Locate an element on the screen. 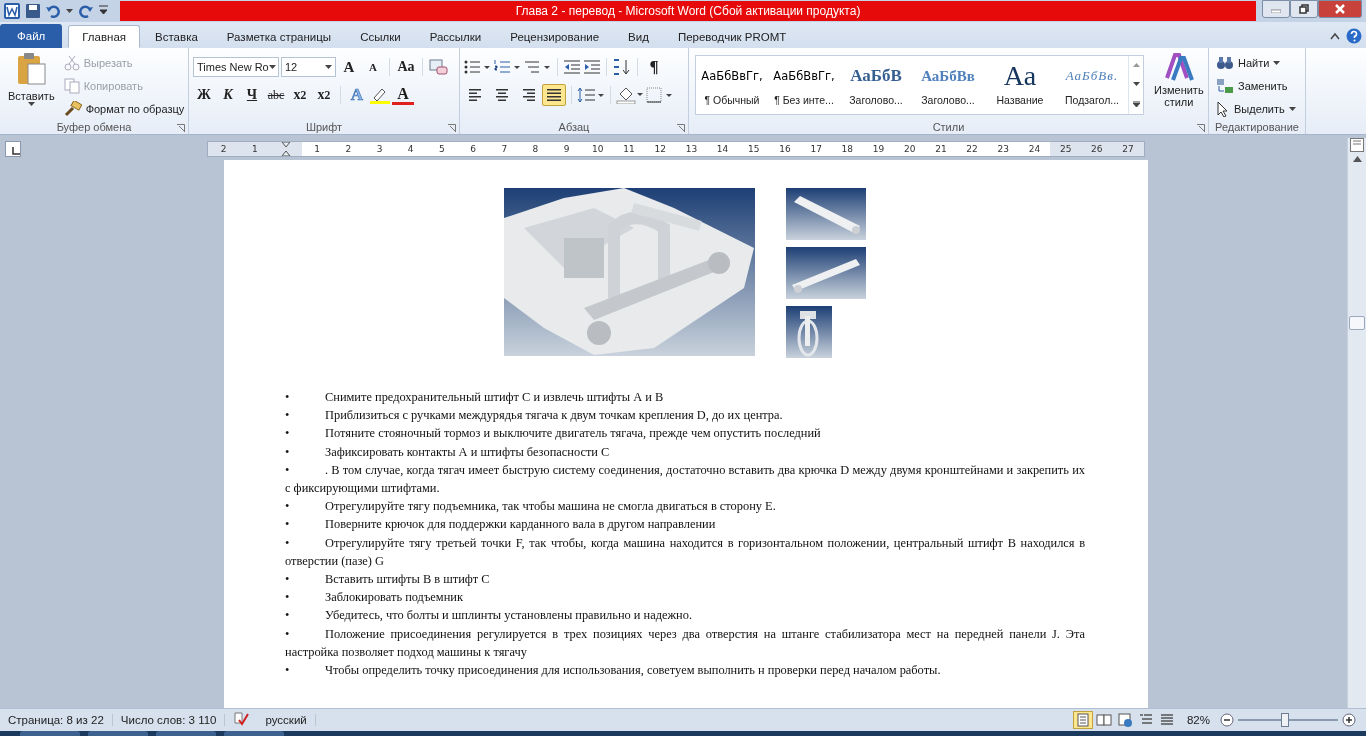  ribbon-tab: Разметка страницы is located at coordinates (279, 36).